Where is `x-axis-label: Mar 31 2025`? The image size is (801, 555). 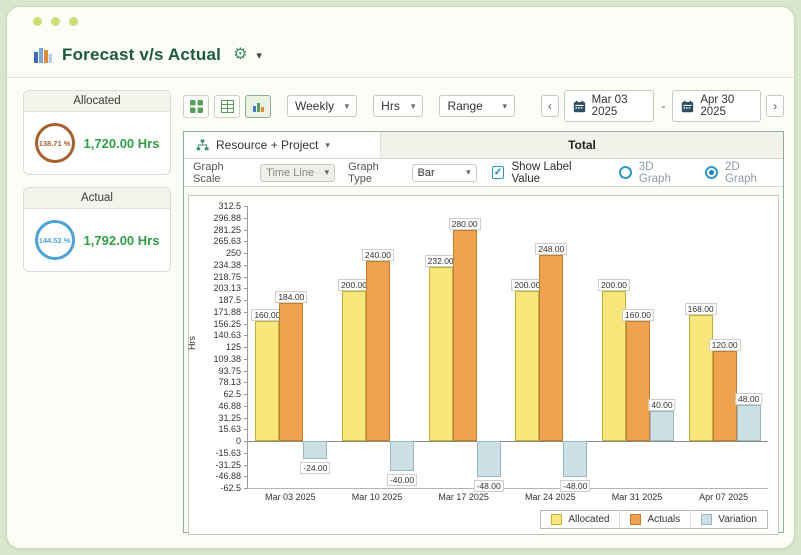
x-axis-label: Mar 31 2025 is located at coordinates (637, 497).